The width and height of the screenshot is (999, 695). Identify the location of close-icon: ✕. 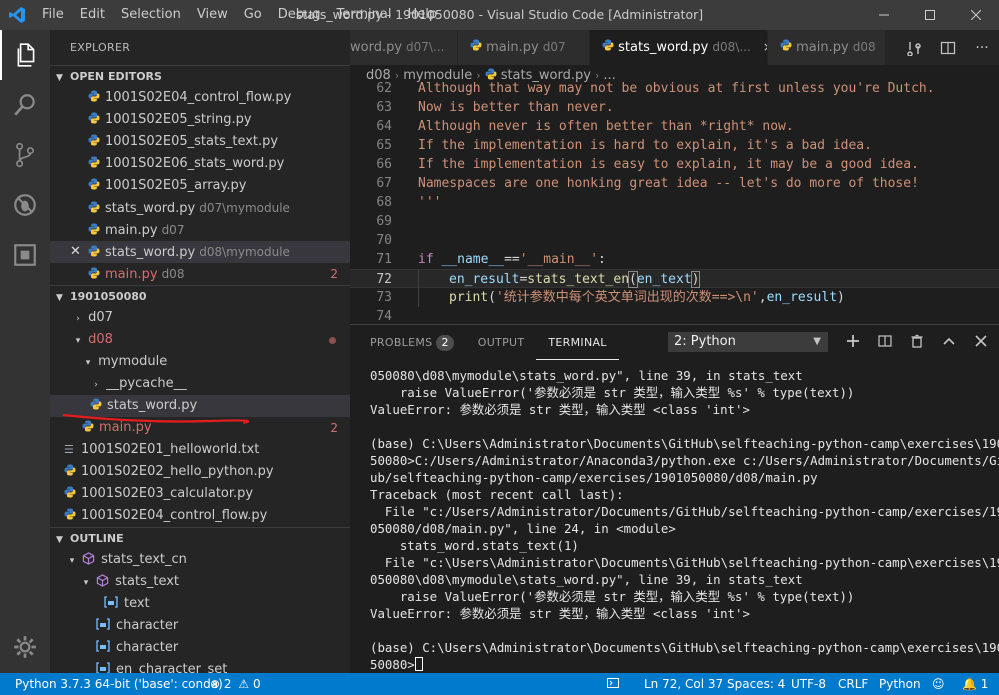
(75, 252).